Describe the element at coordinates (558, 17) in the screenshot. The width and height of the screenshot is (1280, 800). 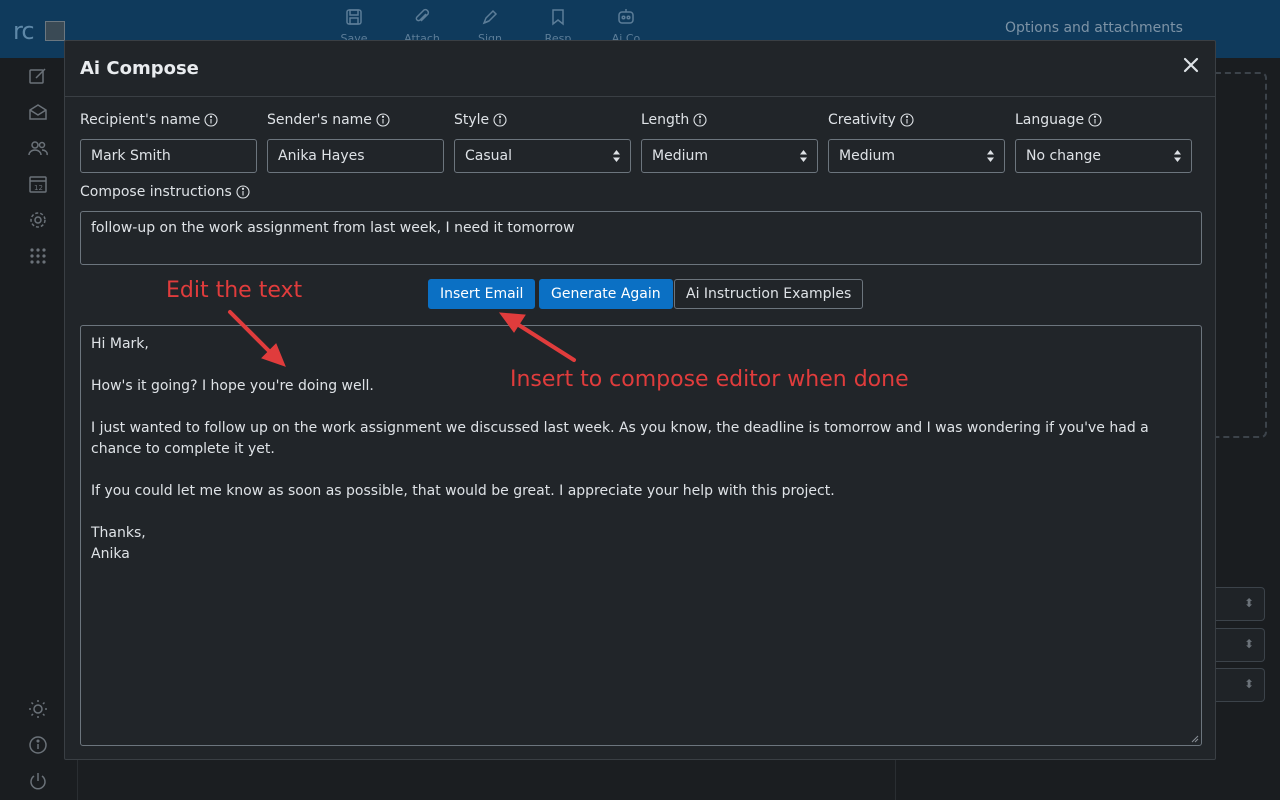
I see `bookmark-icon` at that location.